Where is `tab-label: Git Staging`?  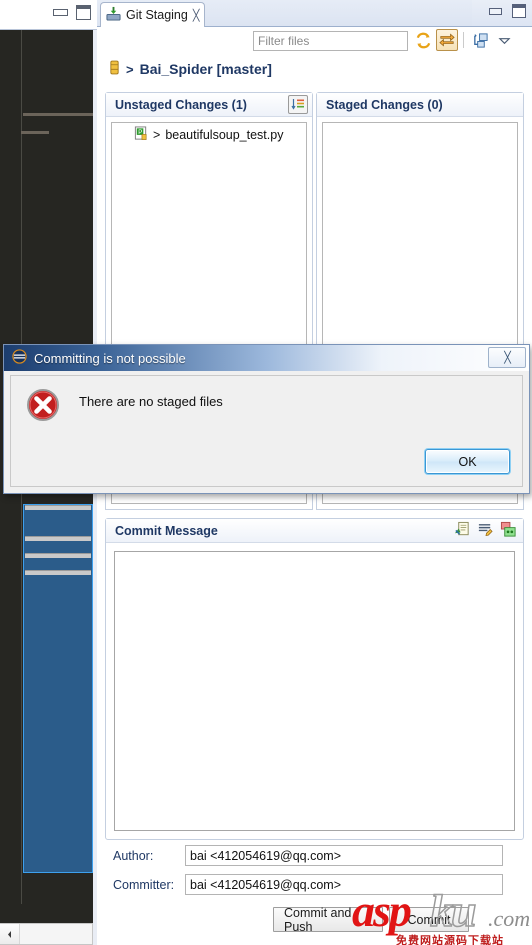
tab-label: Git Staging is located at coordinates (157, 15).